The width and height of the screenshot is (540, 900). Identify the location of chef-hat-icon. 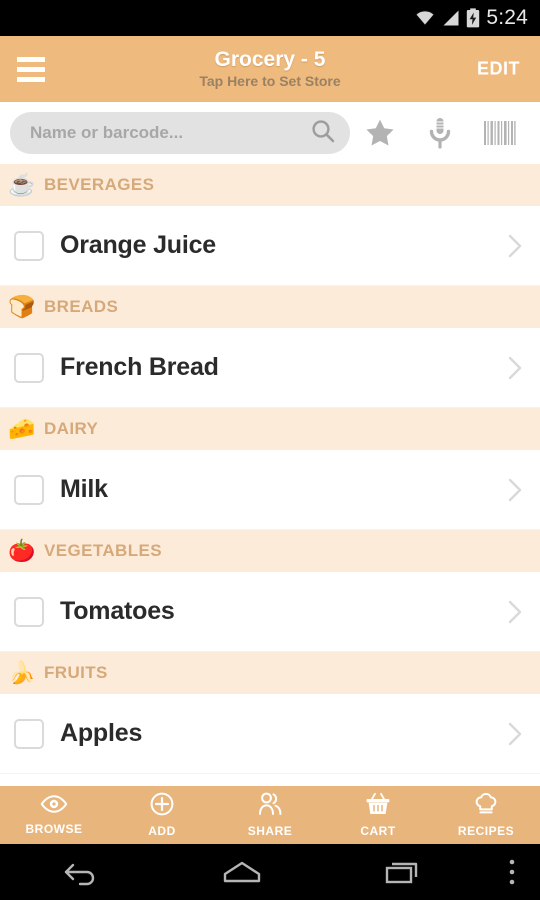
(486, 806).